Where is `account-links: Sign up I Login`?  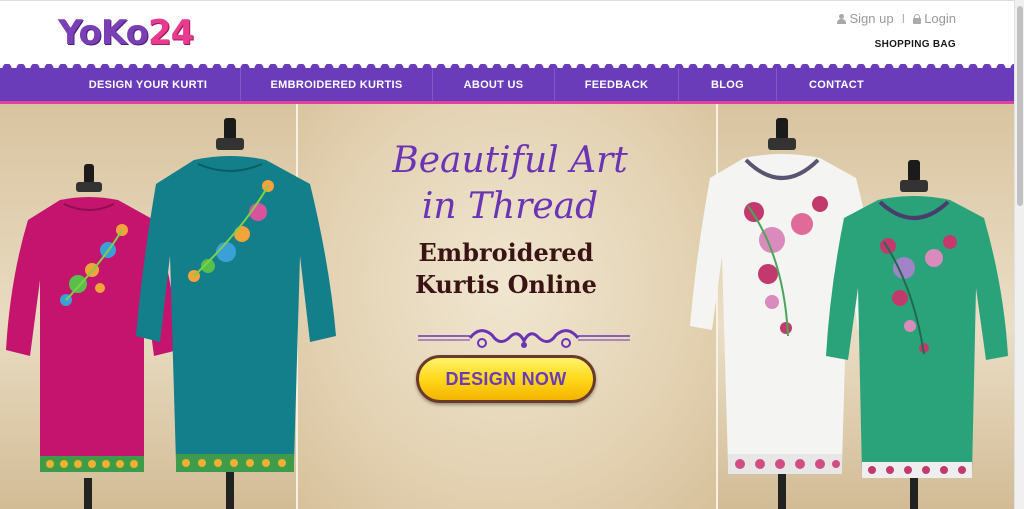 account-links: Sign up I Login is located at coordinates (896, 18).